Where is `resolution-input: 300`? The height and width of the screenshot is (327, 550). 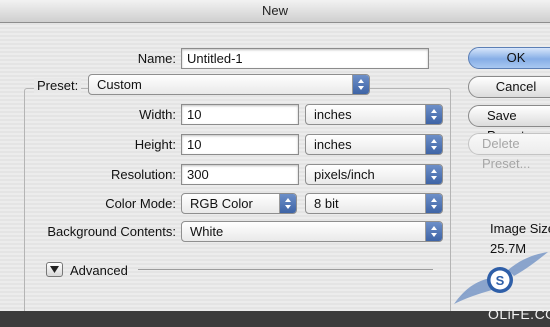 resolution-input: 300 is located at coordinates (240, 174).